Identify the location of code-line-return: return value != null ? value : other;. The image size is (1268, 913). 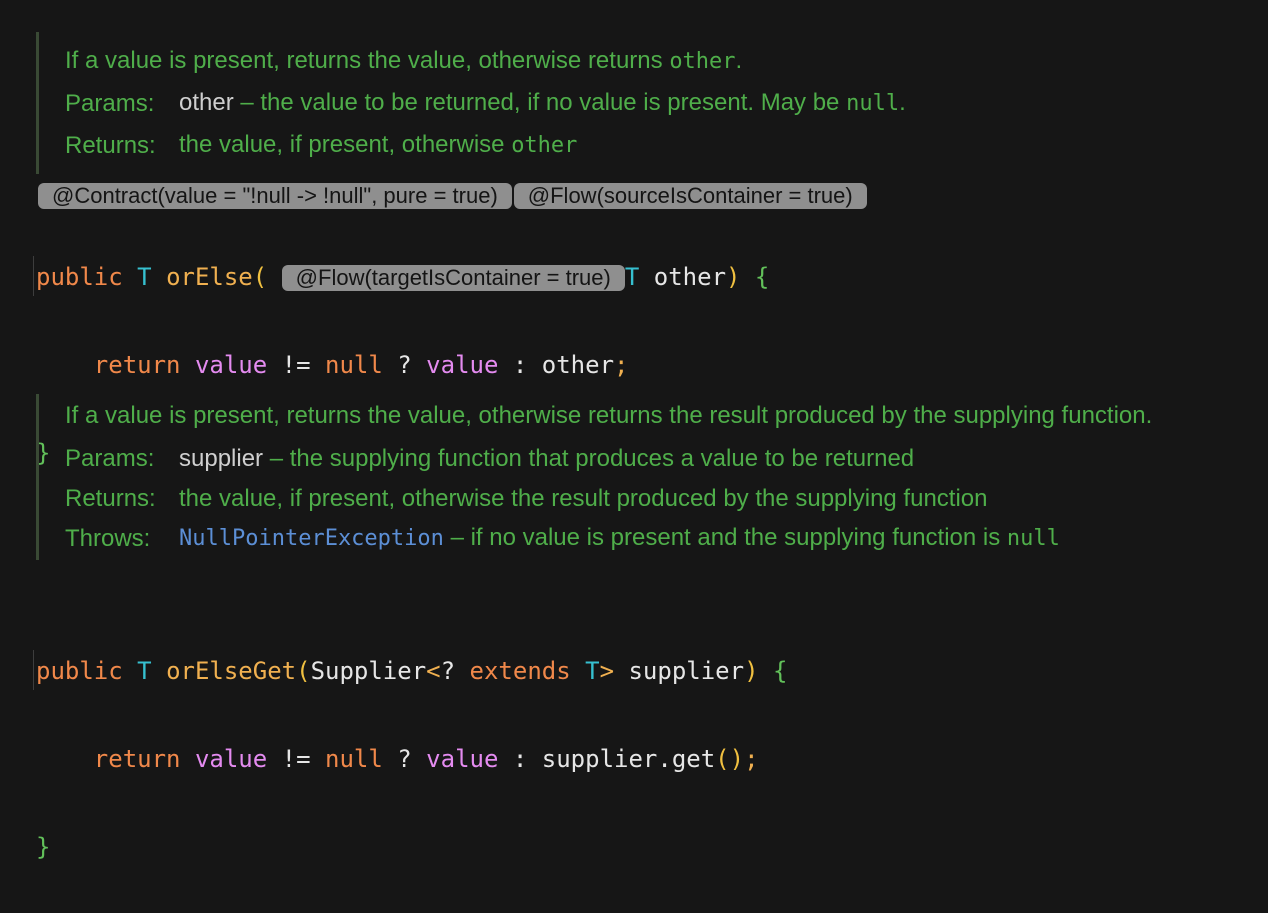
(402, 365).